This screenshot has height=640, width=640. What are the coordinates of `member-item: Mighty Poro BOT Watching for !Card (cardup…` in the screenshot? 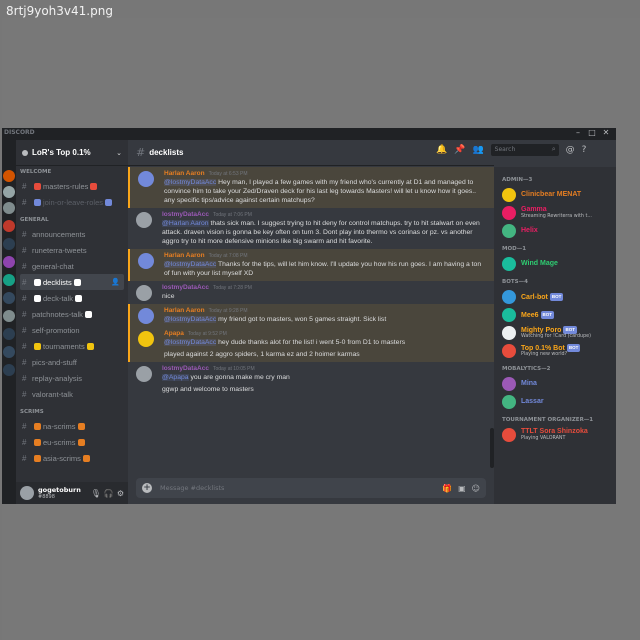 It's located at (555, 333).